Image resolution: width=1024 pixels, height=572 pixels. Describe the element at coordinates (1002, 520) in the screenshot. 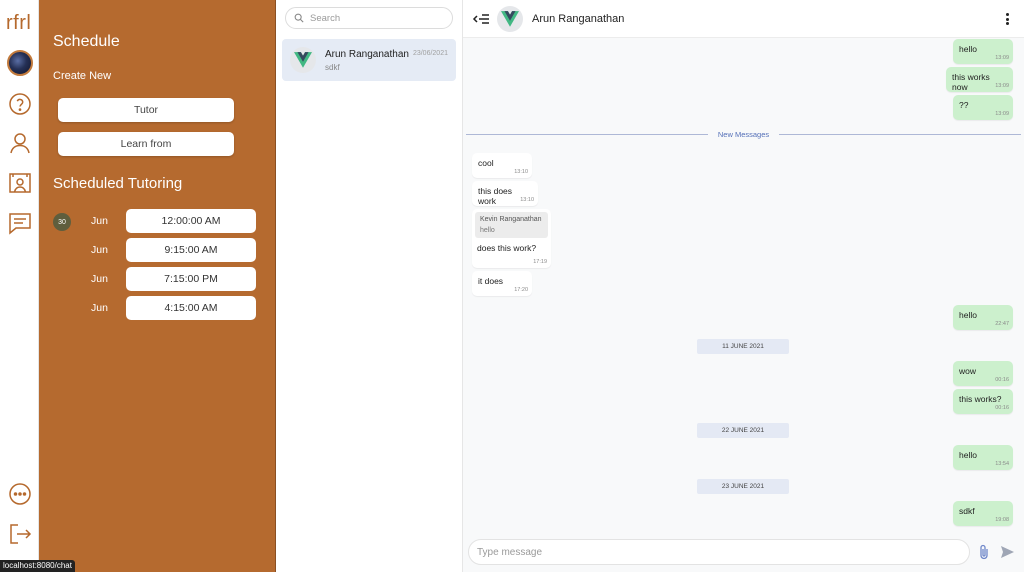

I see `message-time: 19:08` at that location.